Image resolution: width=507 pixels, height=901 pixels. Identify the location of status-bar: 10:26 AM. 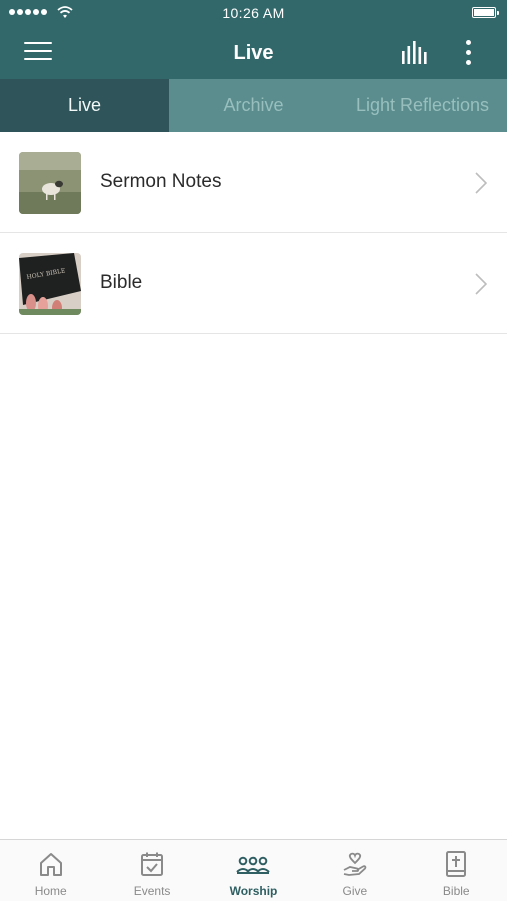
(253, 13).